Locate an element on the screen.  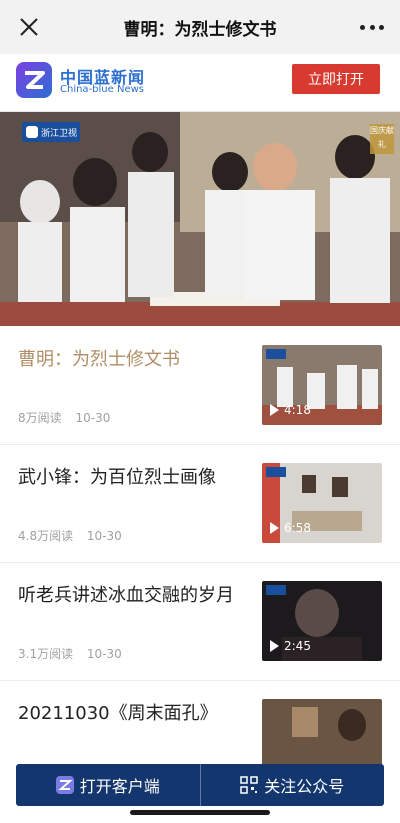
list-item: 曹明：为烈士修文书 8万阅读 10-30 4:18 is located at coordinates (200, 386).